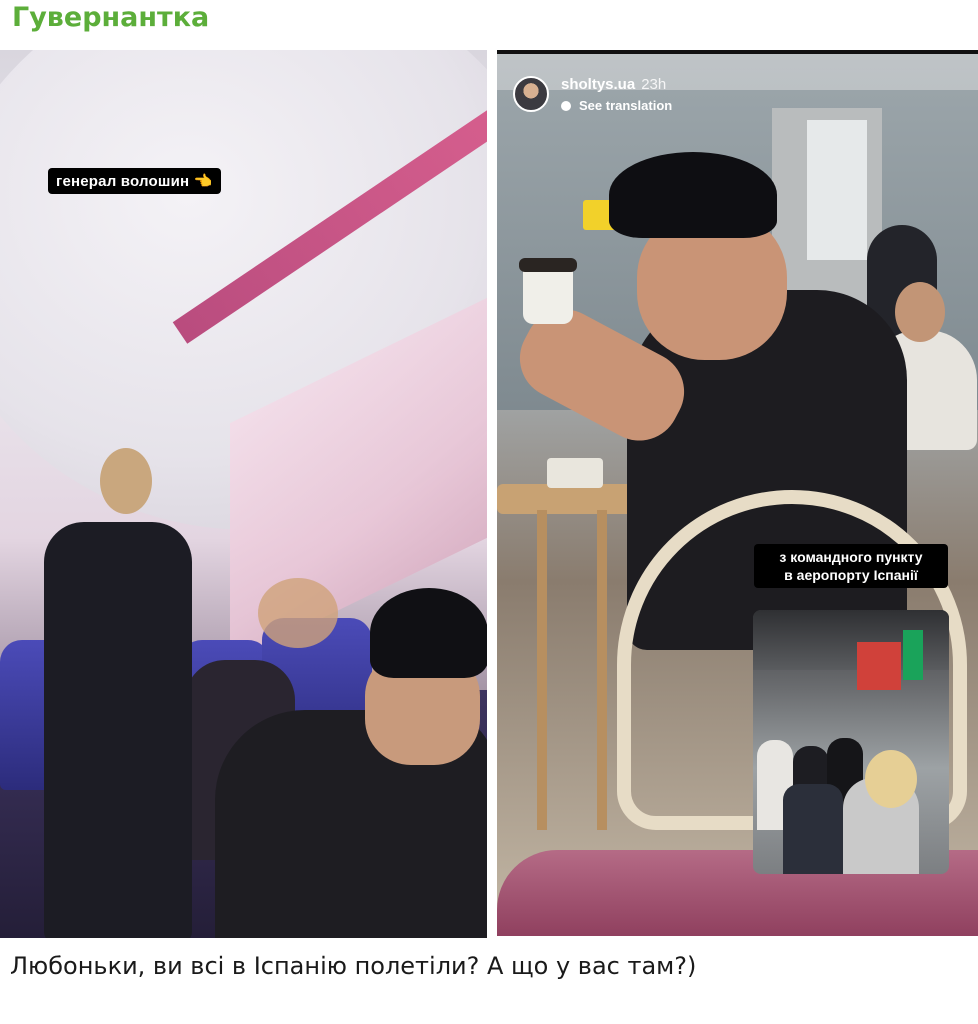  Describe the element at coordinates (626, 105) in the screenshot. I see `see-translation-label: See translation` at that location.